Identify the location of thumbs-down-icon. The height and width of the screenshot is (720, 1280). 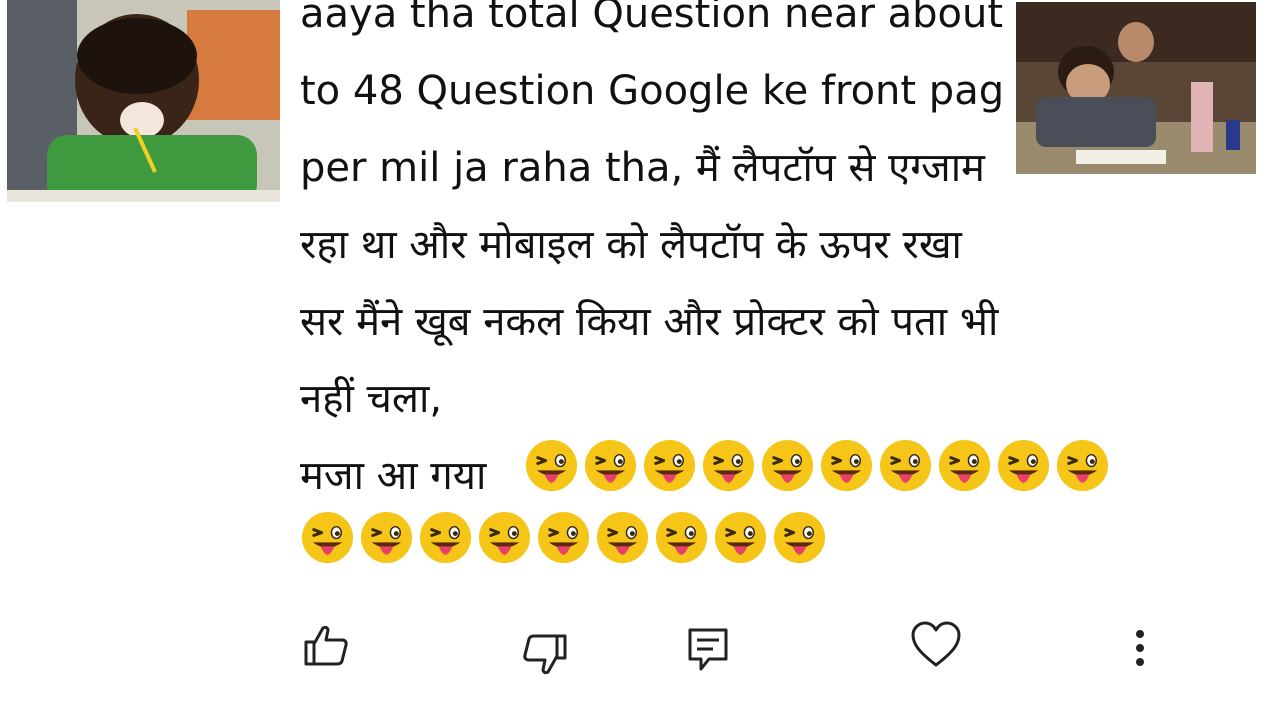
(545, 654).